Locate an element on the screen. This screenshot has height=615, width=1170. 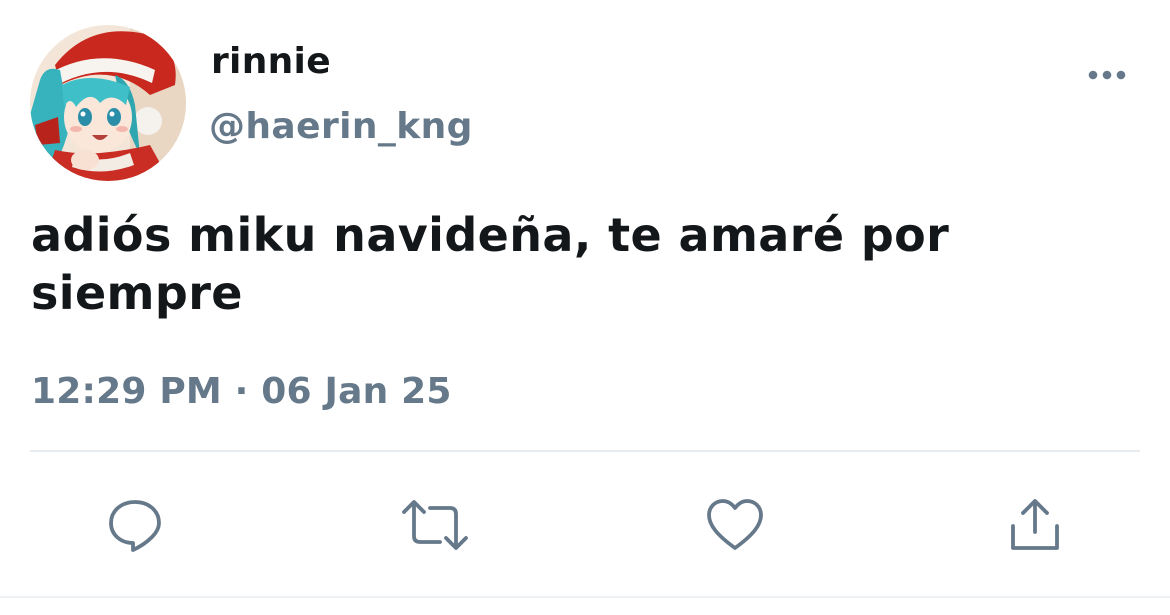
reply-button is located at coordinates (135, 525).